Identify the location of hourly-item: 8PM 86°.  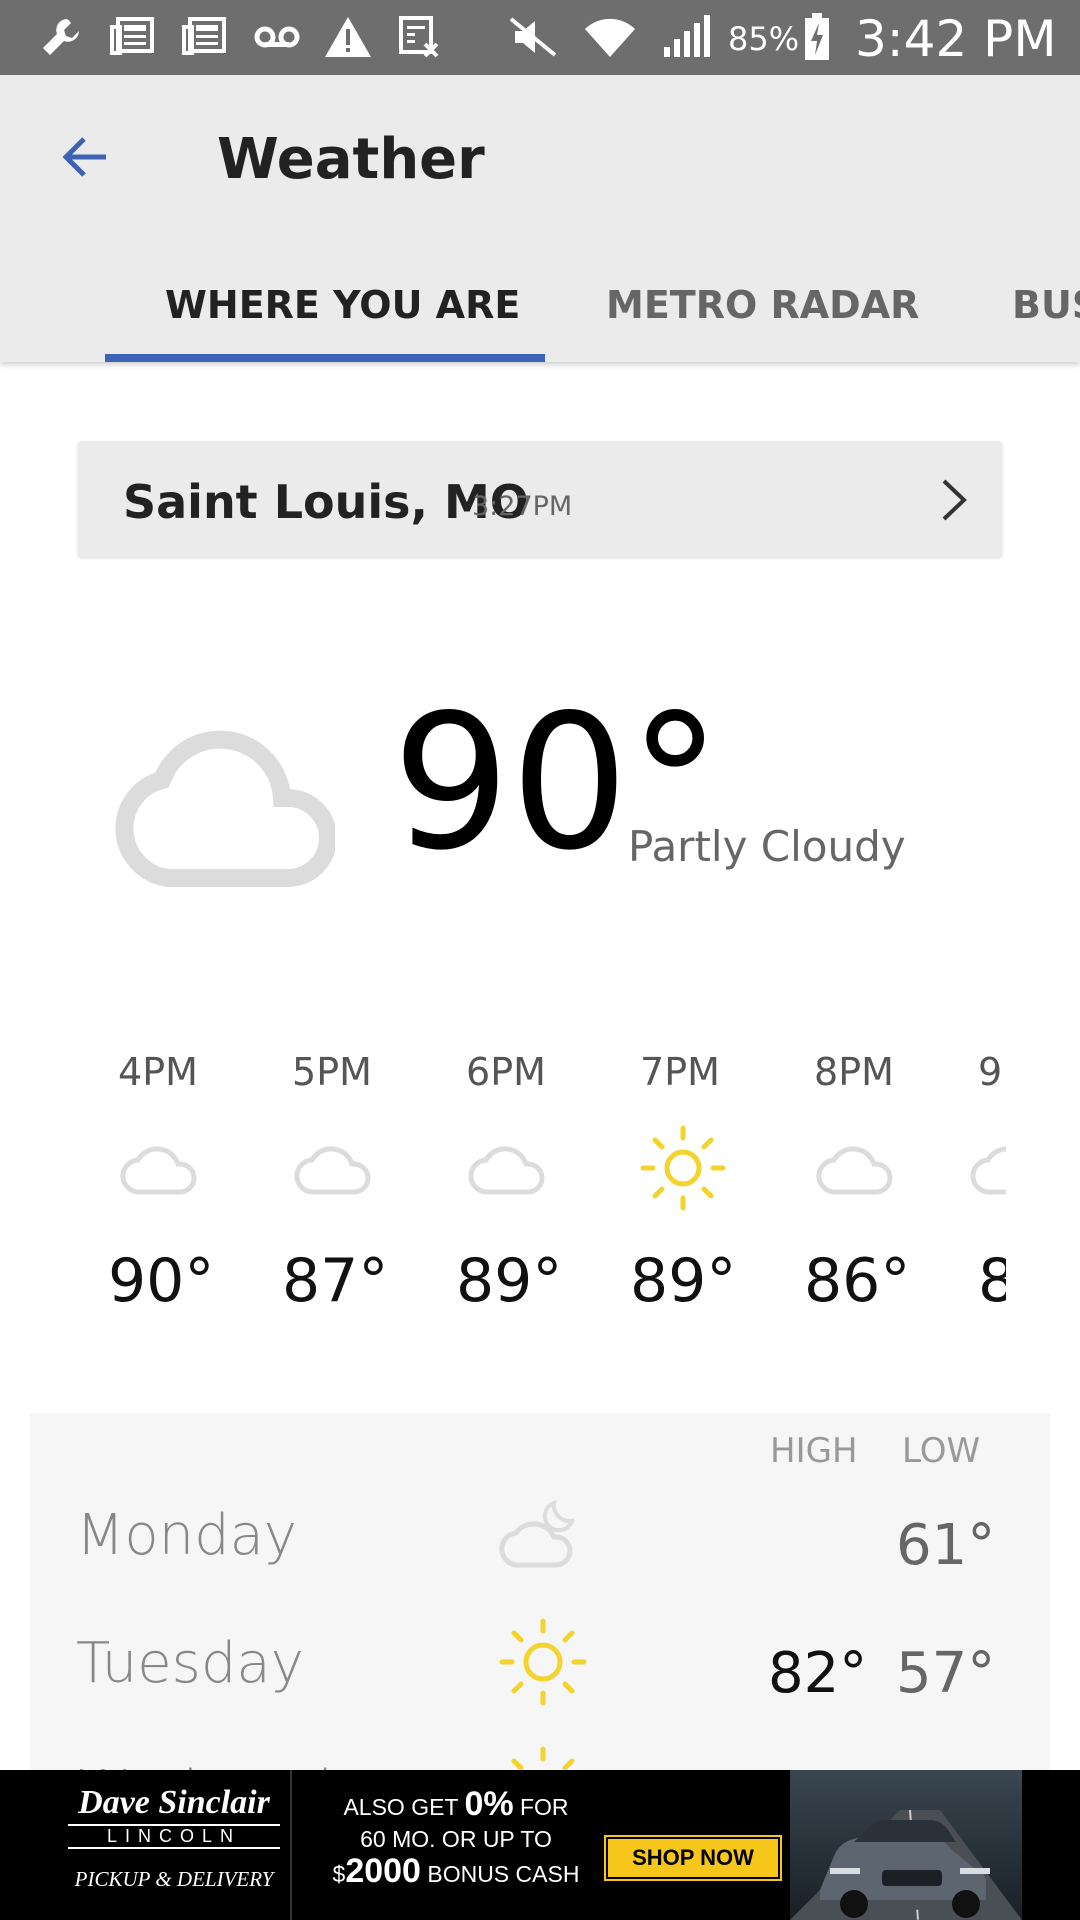
(884, 1180).